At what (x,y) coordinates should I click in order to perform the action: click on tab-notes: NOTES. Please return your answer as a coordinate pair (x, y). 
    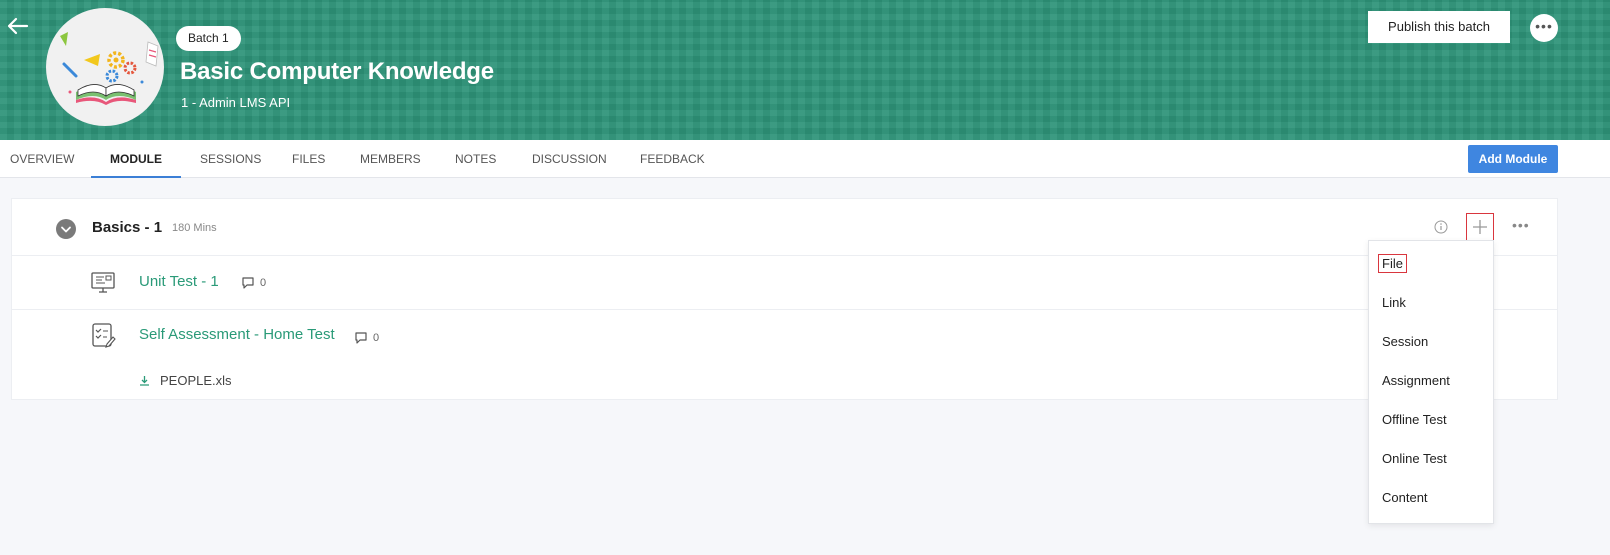
    Looking at the image, I should click on (475, 159).